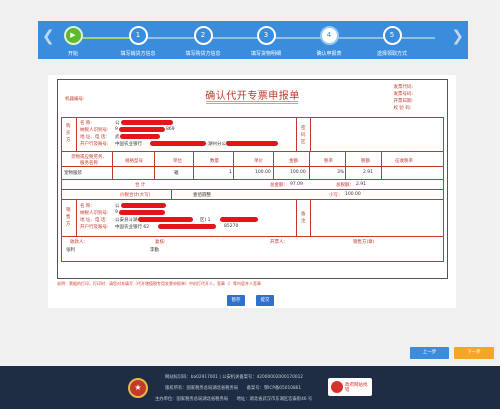 Image resolution: width=500 pixels, height=409 pixels. What do you see at coordinates (329, 54) in the screenshot?
I see `step-label: 确认申报表` at bounding box center [329, 54].